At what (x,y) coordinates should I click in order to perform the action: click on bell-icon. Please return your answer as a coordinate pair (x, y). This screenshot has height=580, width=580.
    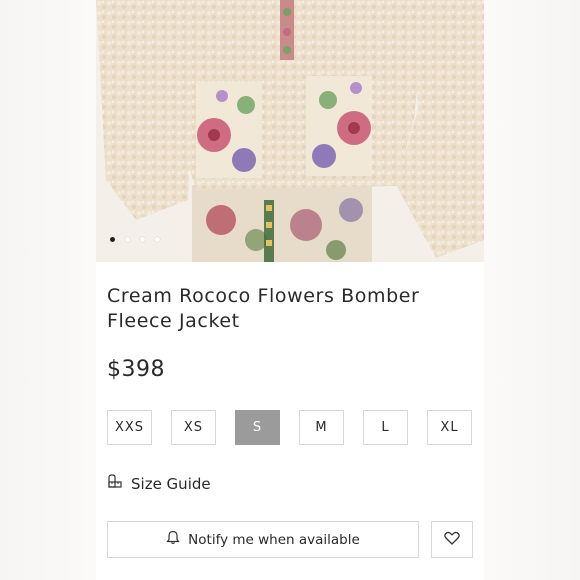
    Looking at the image, I should click on (173, 539).